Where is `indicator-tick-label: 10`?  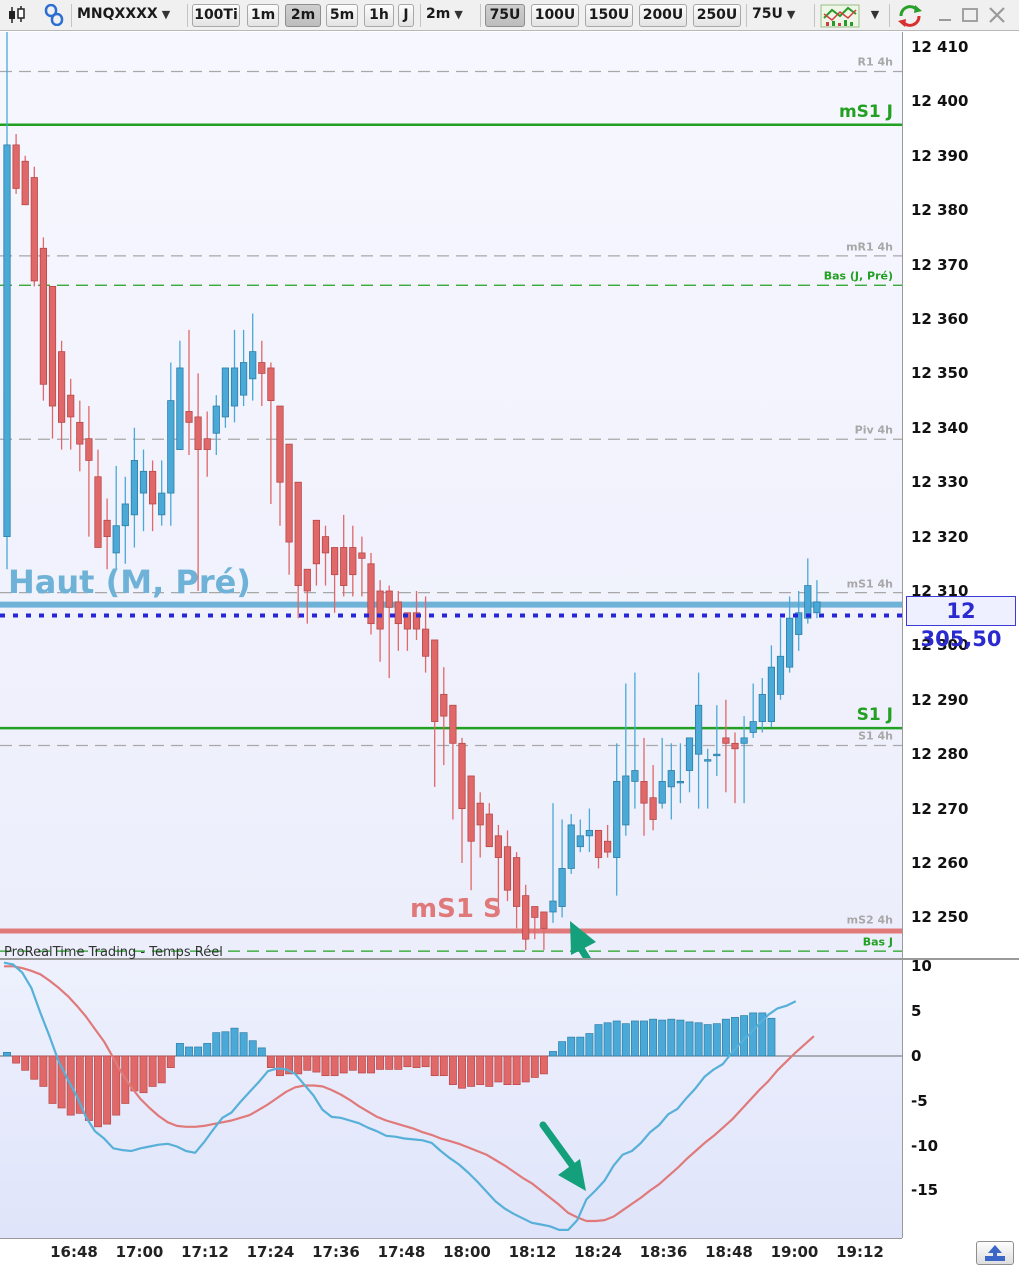
indicator-tick-label: 10 is located at coordinates (921, 966).